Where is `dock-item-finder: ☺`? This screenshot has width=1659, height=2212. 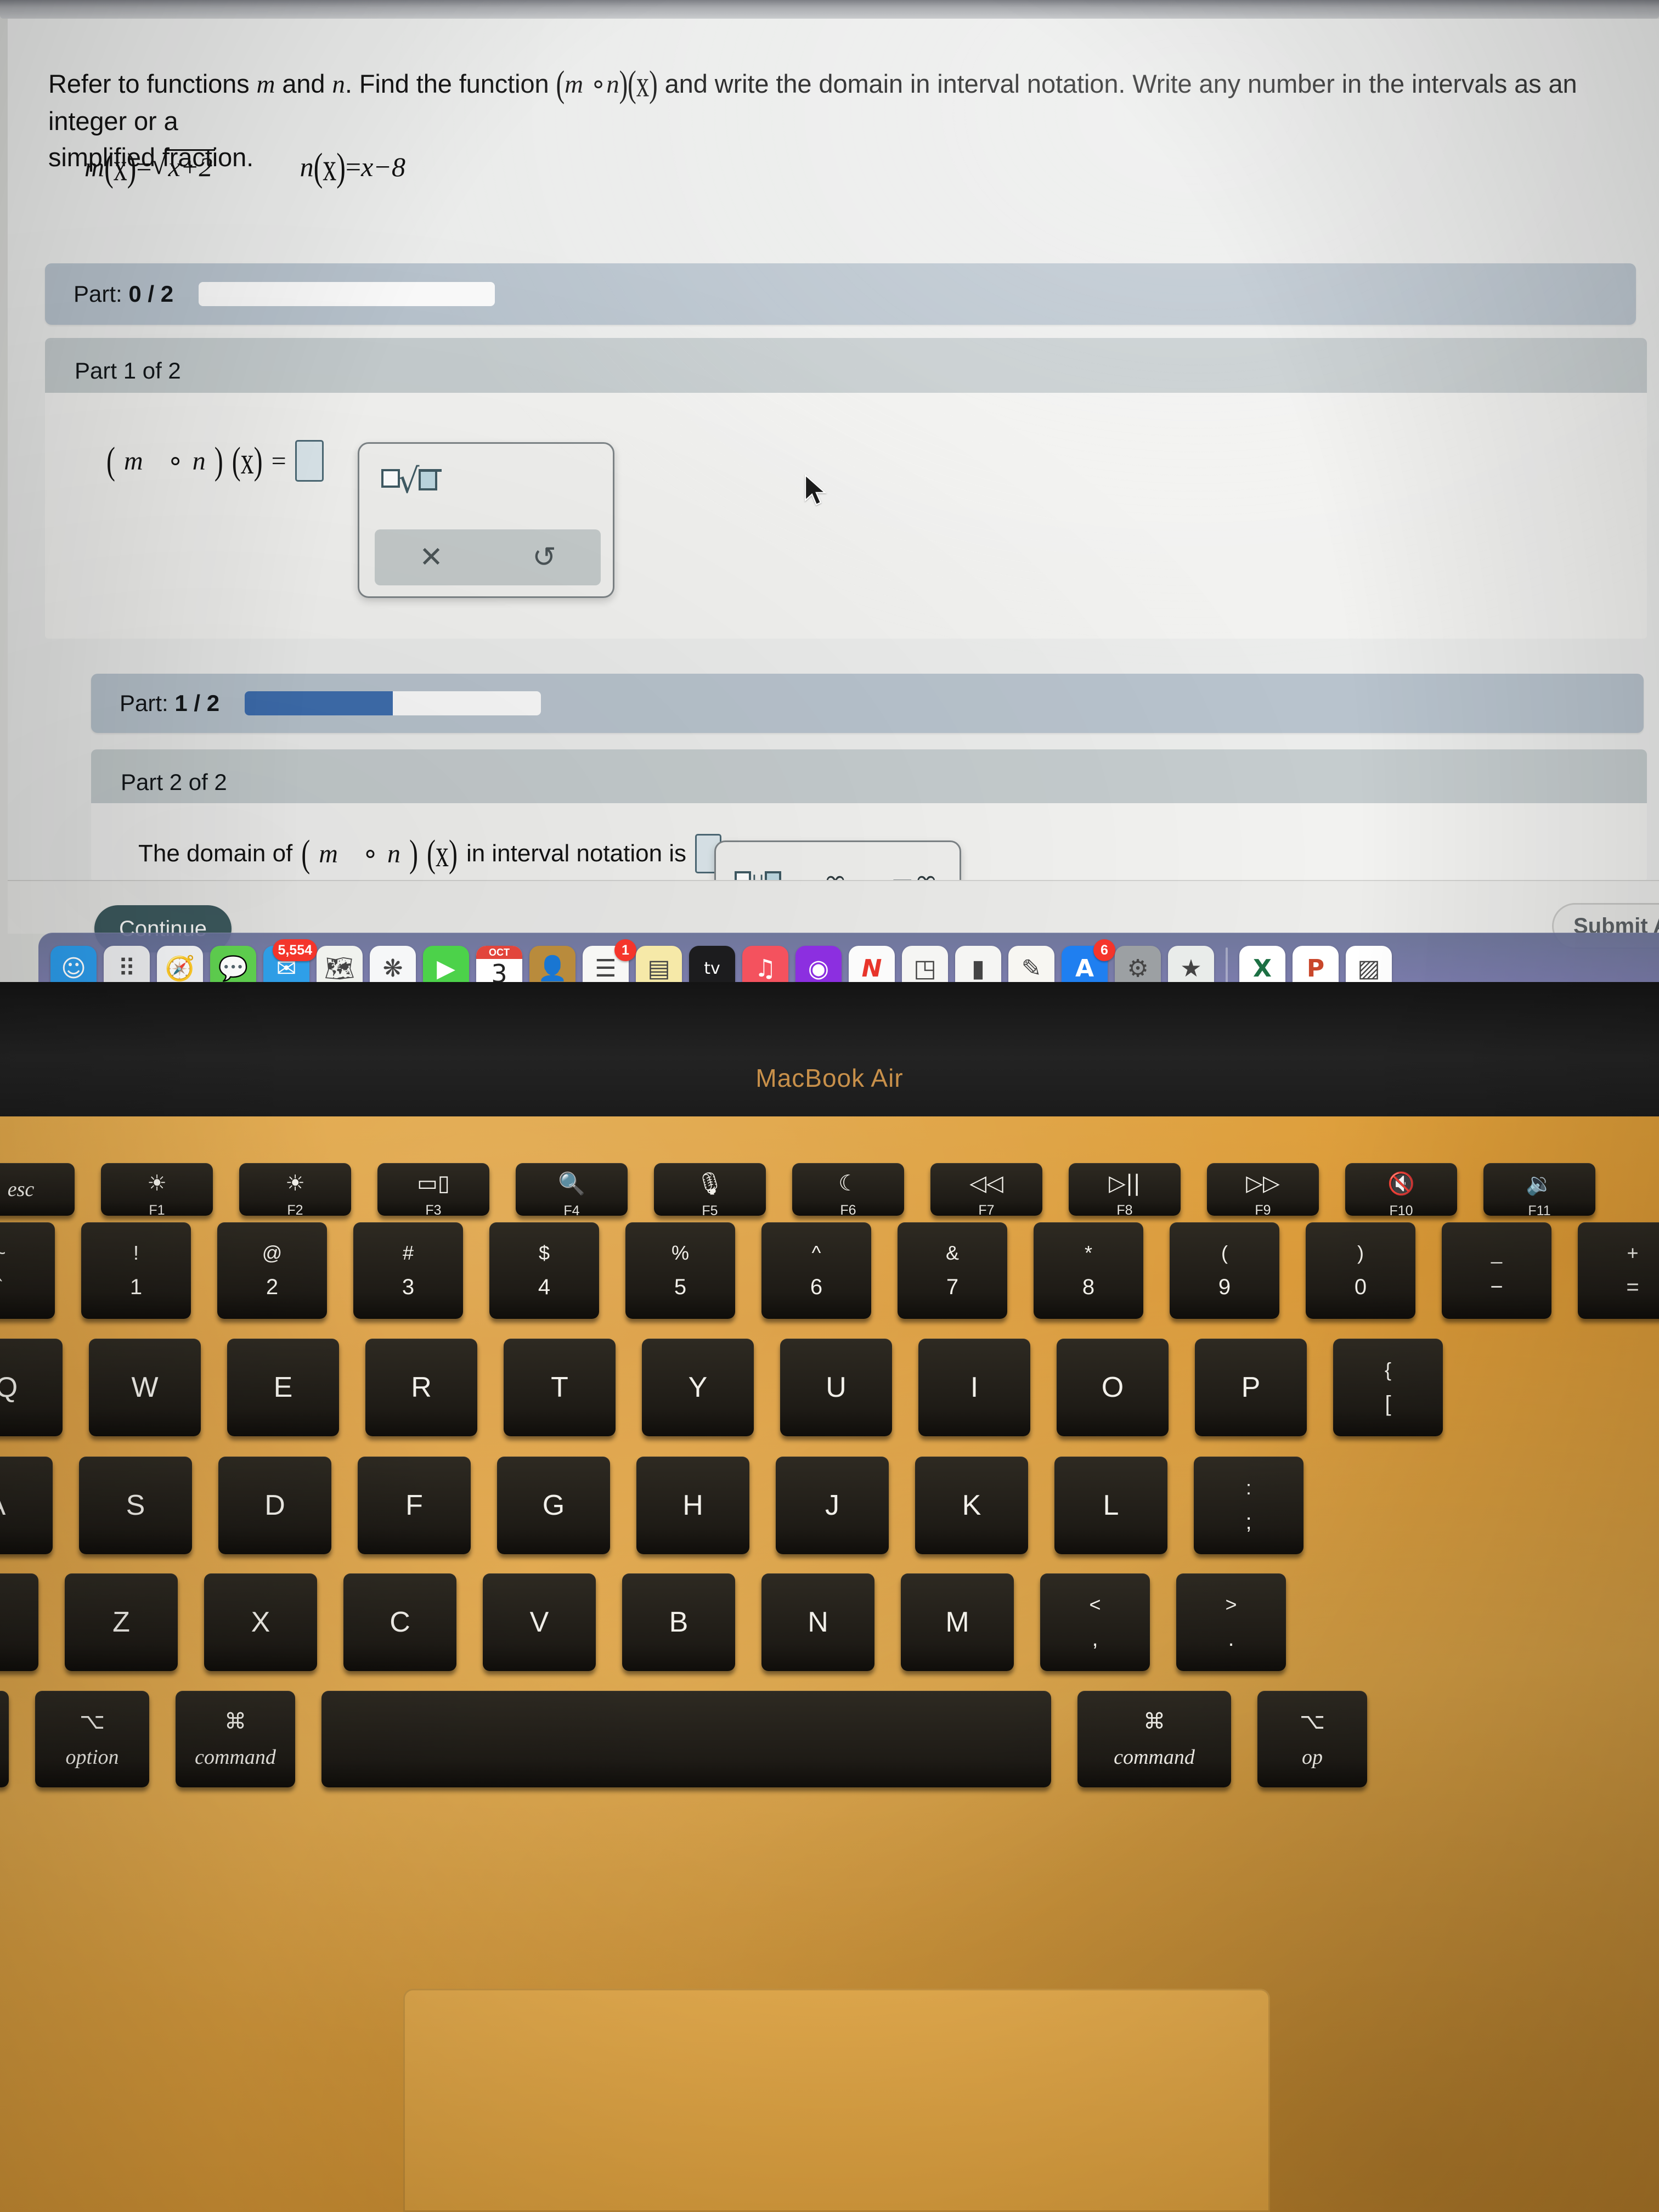 dock-item-finder: ☺ is located at coordinates (73, 964).